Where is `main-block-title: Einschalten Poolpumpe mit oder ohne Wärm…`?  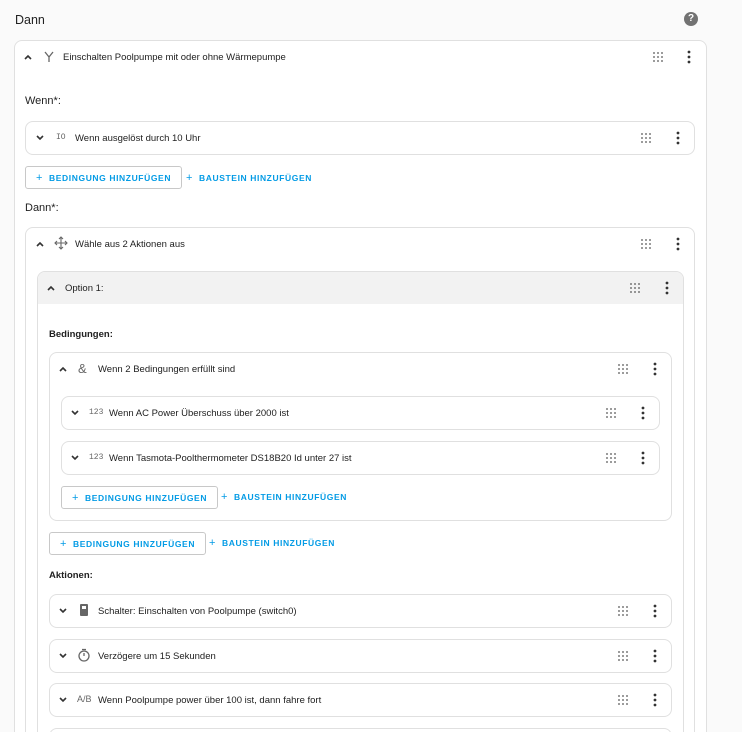
main-block-title: Einschalten Poolpumpe mit oder ohne Wärm… is located at coordinates (174, 57).